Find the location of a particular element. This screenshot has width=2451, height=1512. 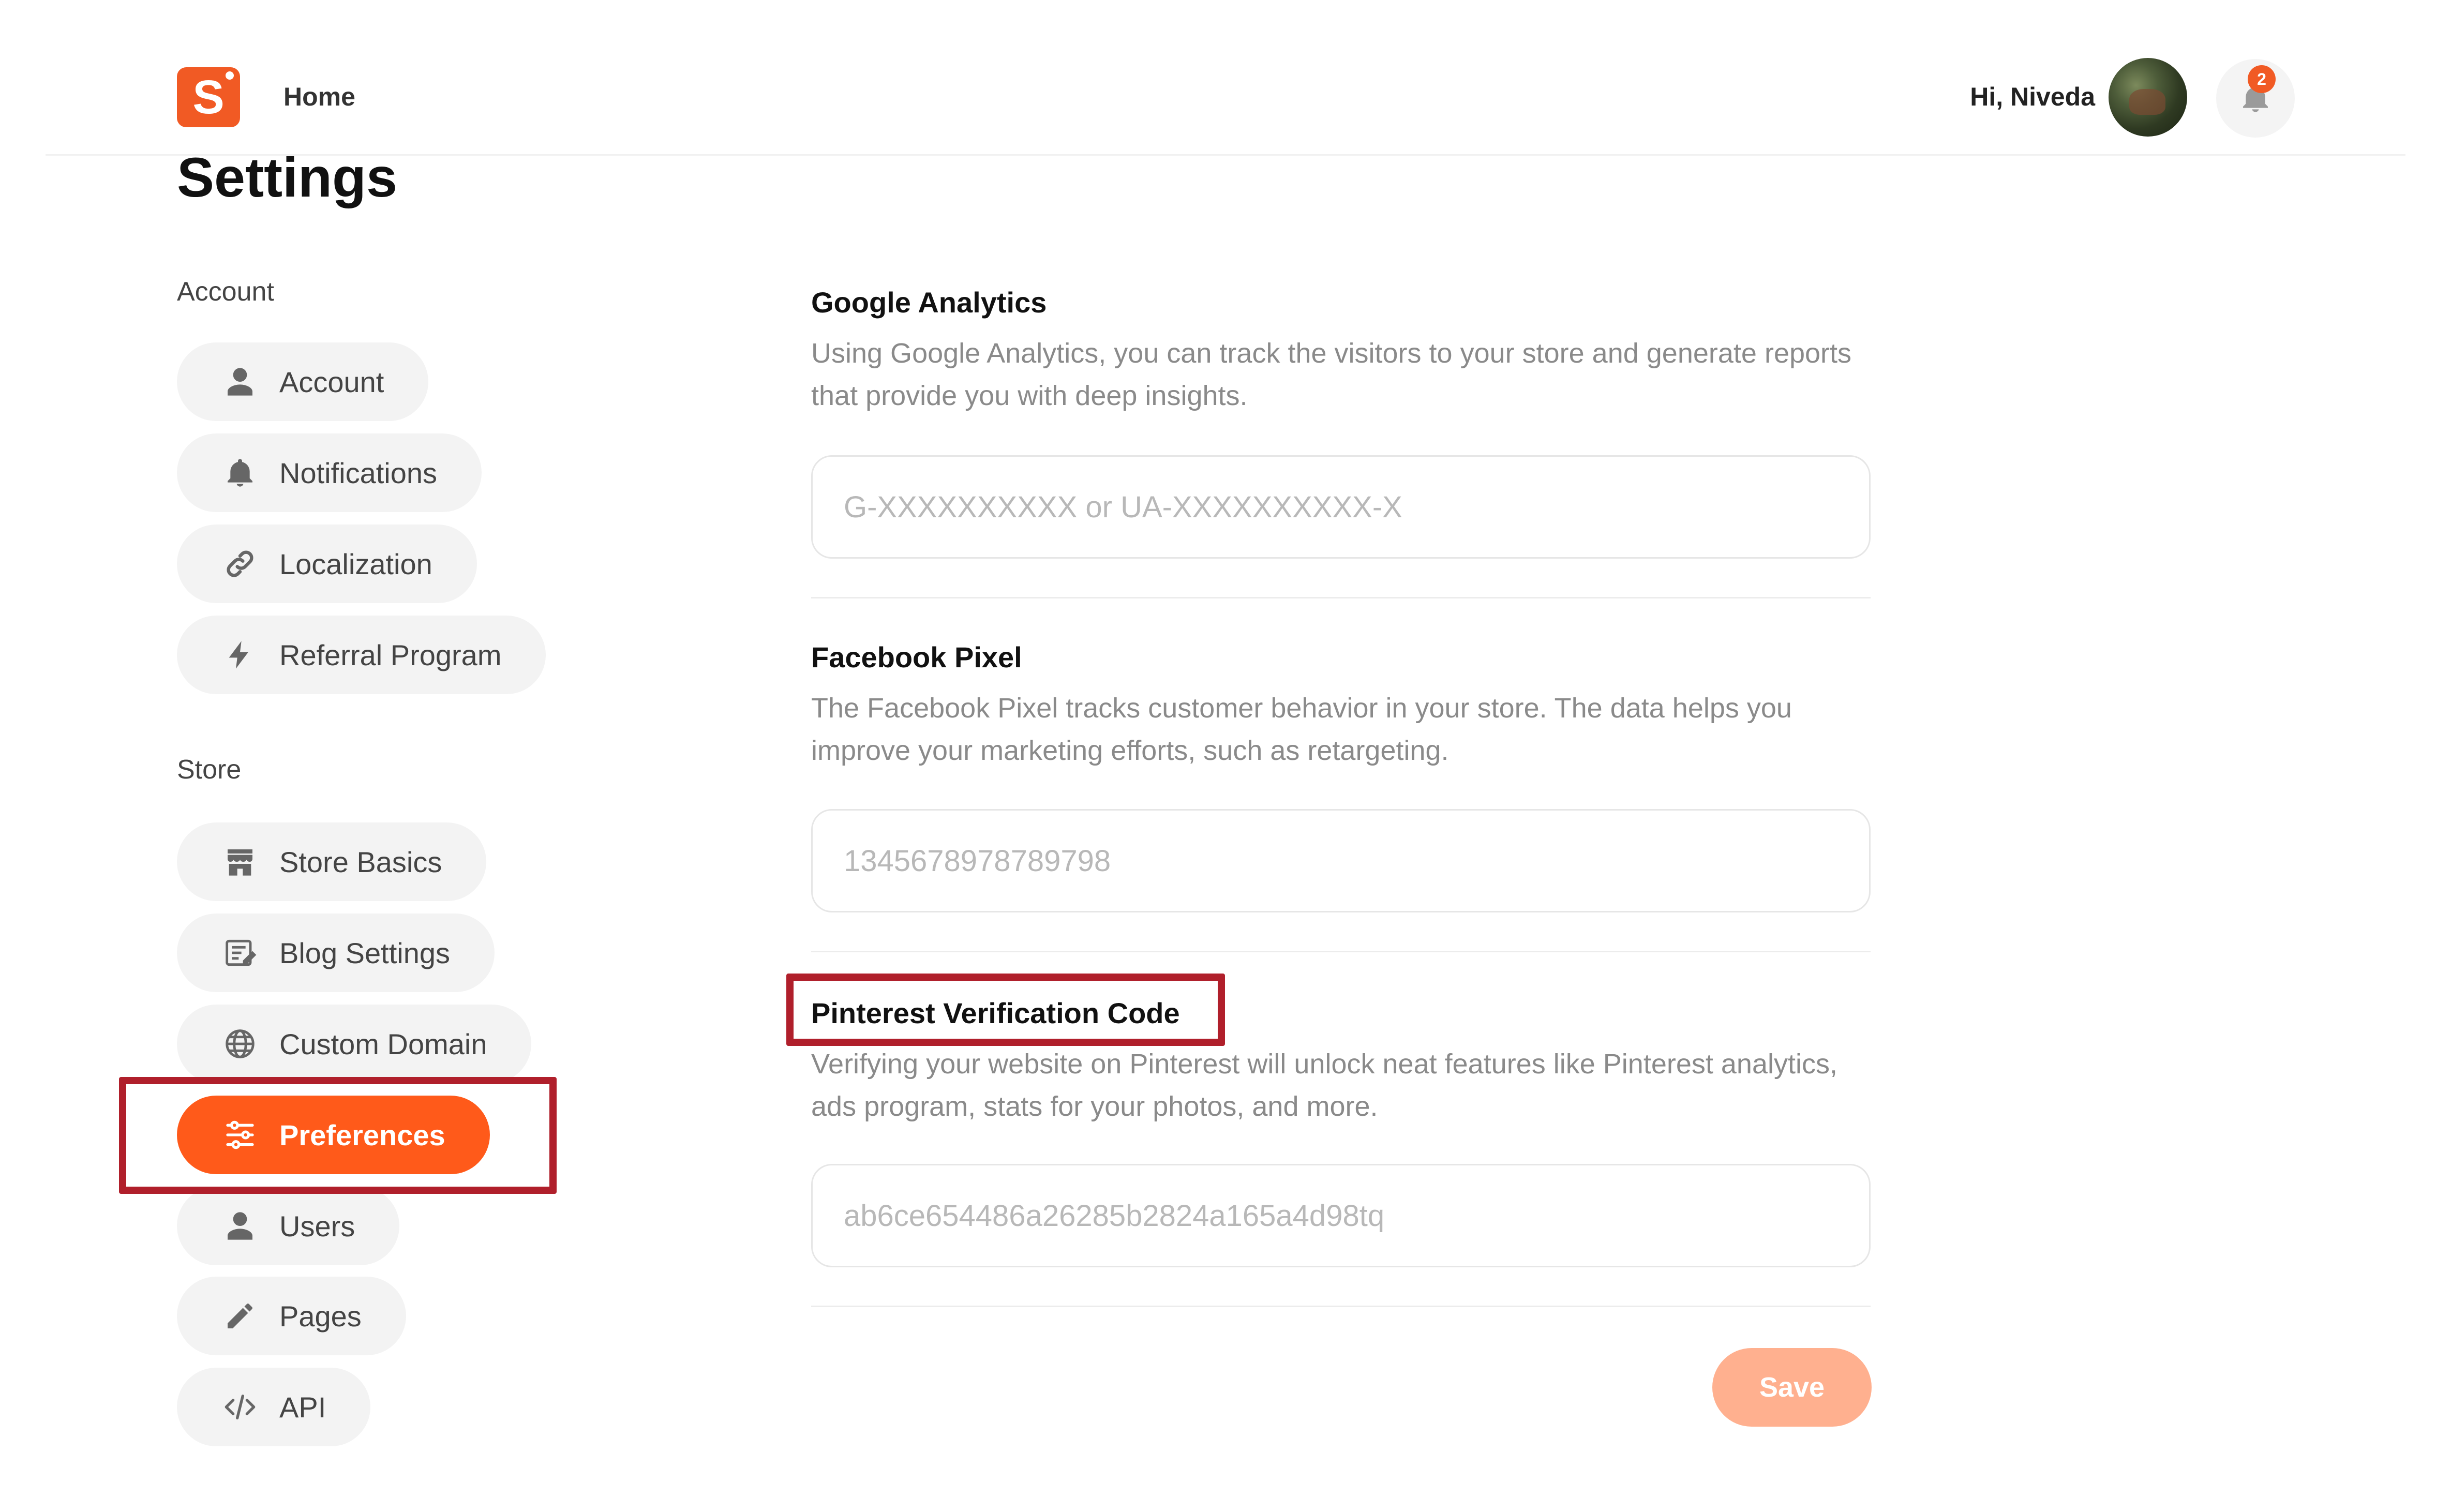

logo-letter: S is located at coordinates (209, 97).